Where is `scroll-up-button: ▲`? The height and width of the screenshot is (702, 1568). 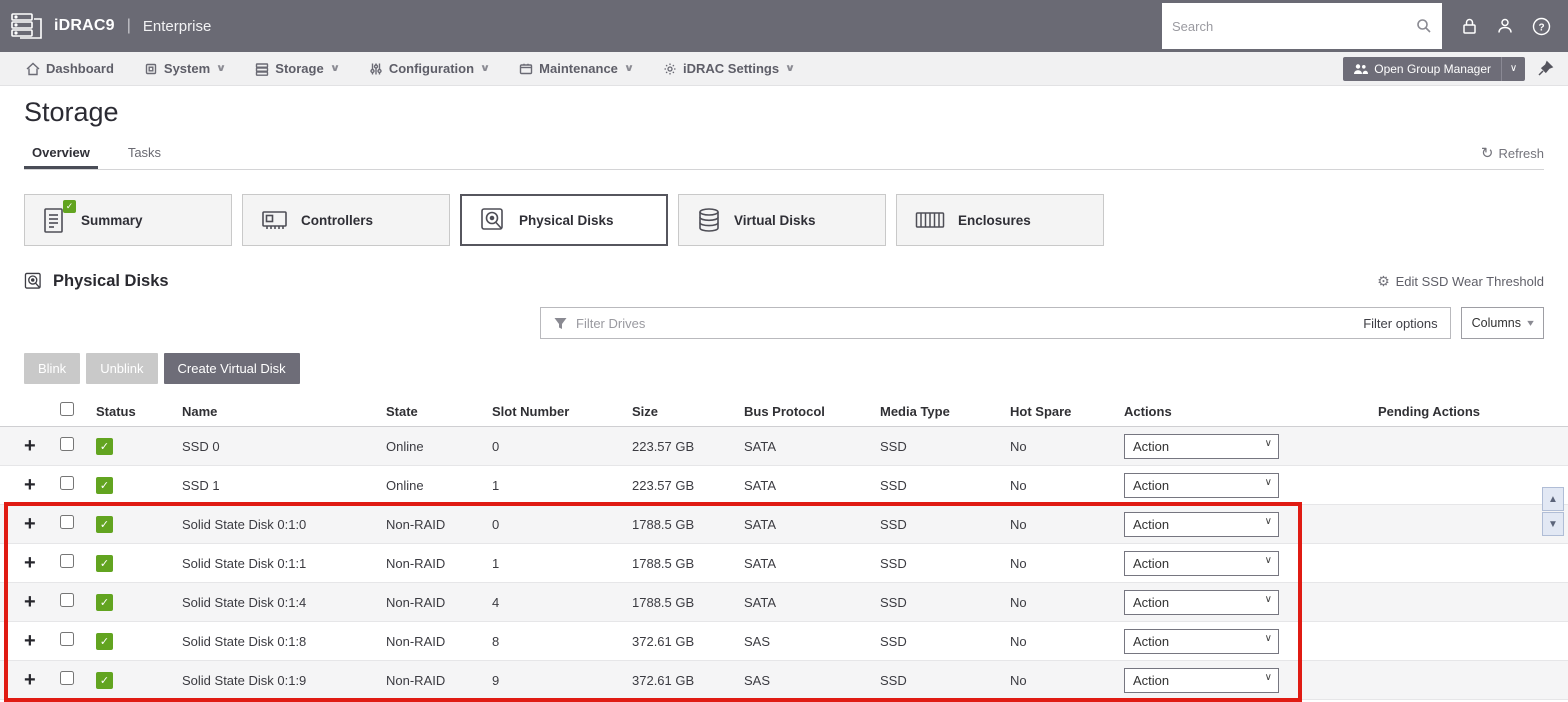 scroll-up-button: ▲ is located at coordinates (1553, 499).